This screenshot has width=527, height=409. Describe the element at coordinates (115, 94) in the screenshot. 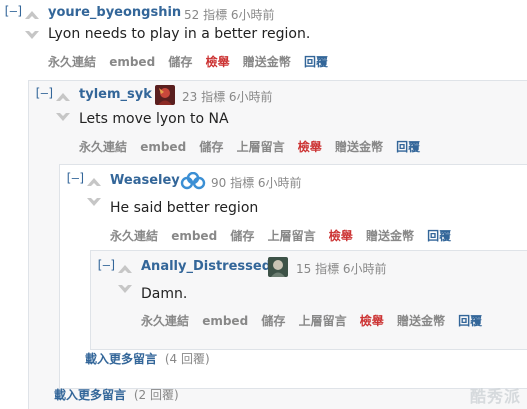

I see `comment-author: tylem_syk` at that location.